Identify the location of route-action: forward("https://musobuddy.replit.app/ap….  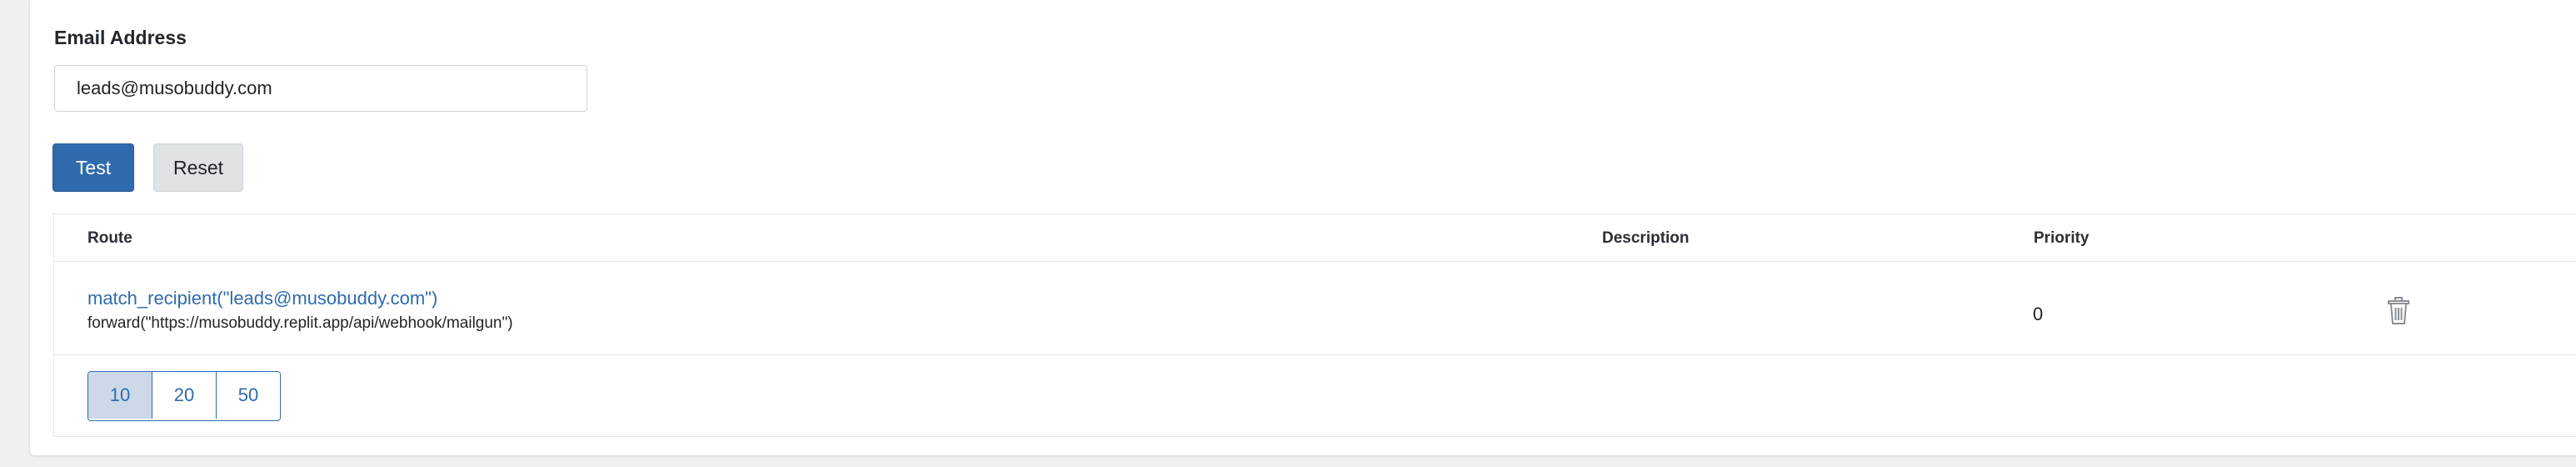
(300, 323).